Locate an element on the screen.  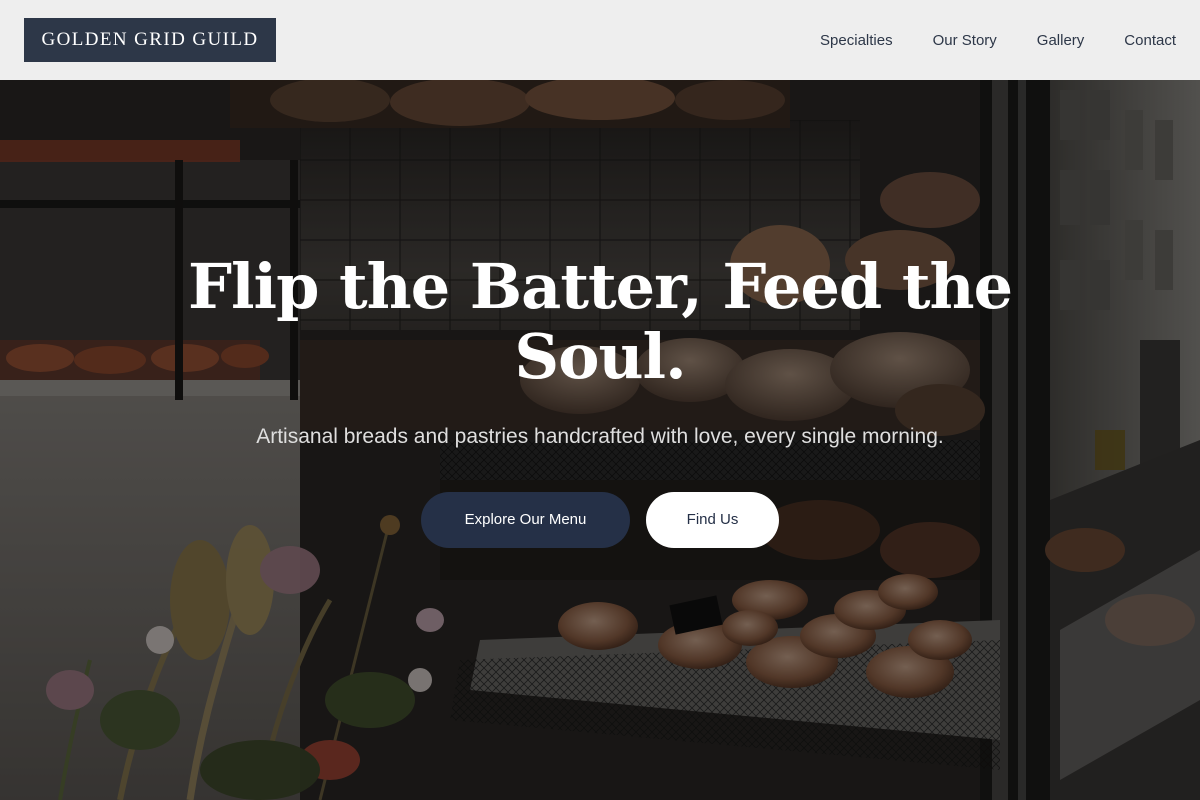
hero-title: Flip the Batter, Feed the Soul. is located at coordinates (600, 321).